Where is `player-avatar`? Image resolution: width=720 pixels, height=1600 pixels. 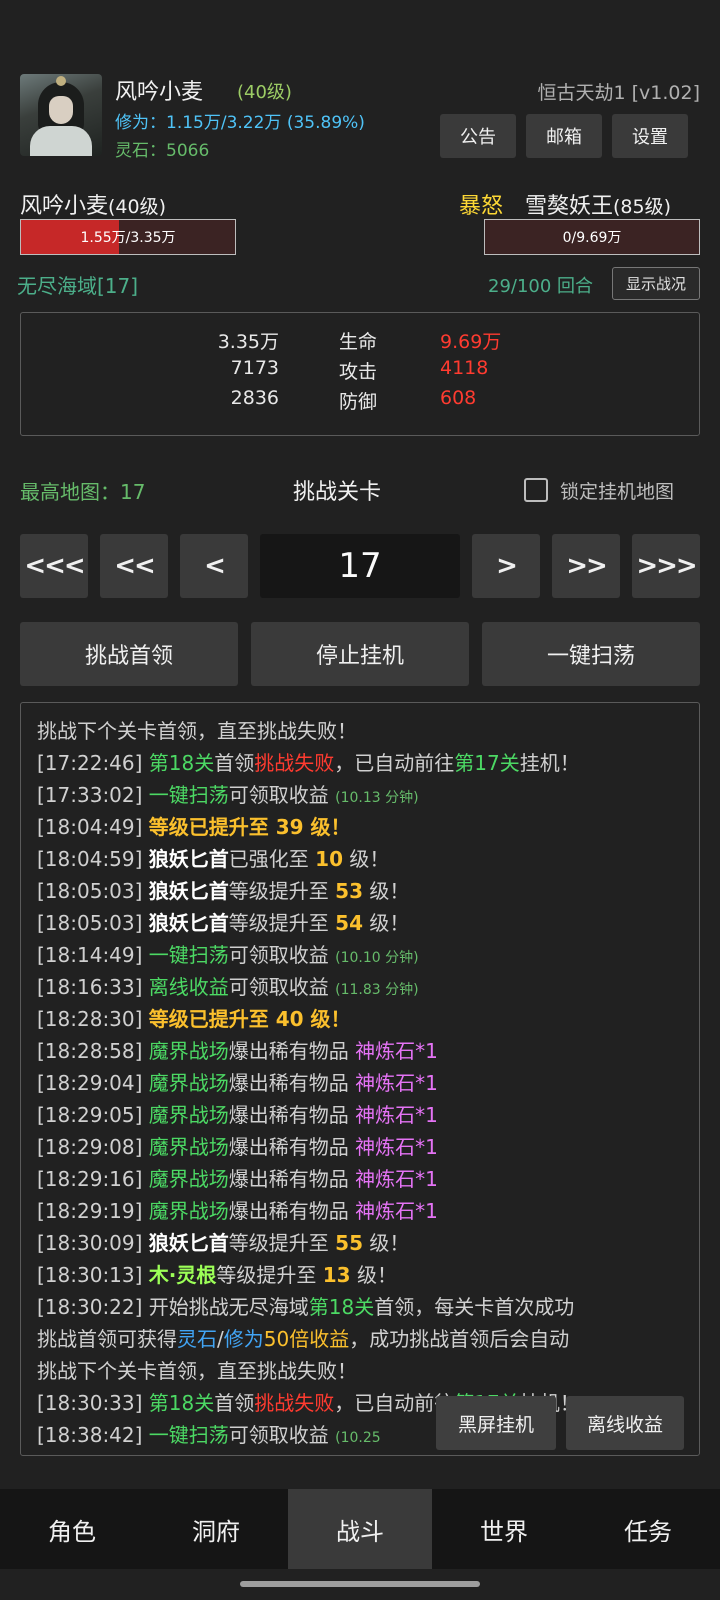 player-avatar is located at coordinates (61, 115).